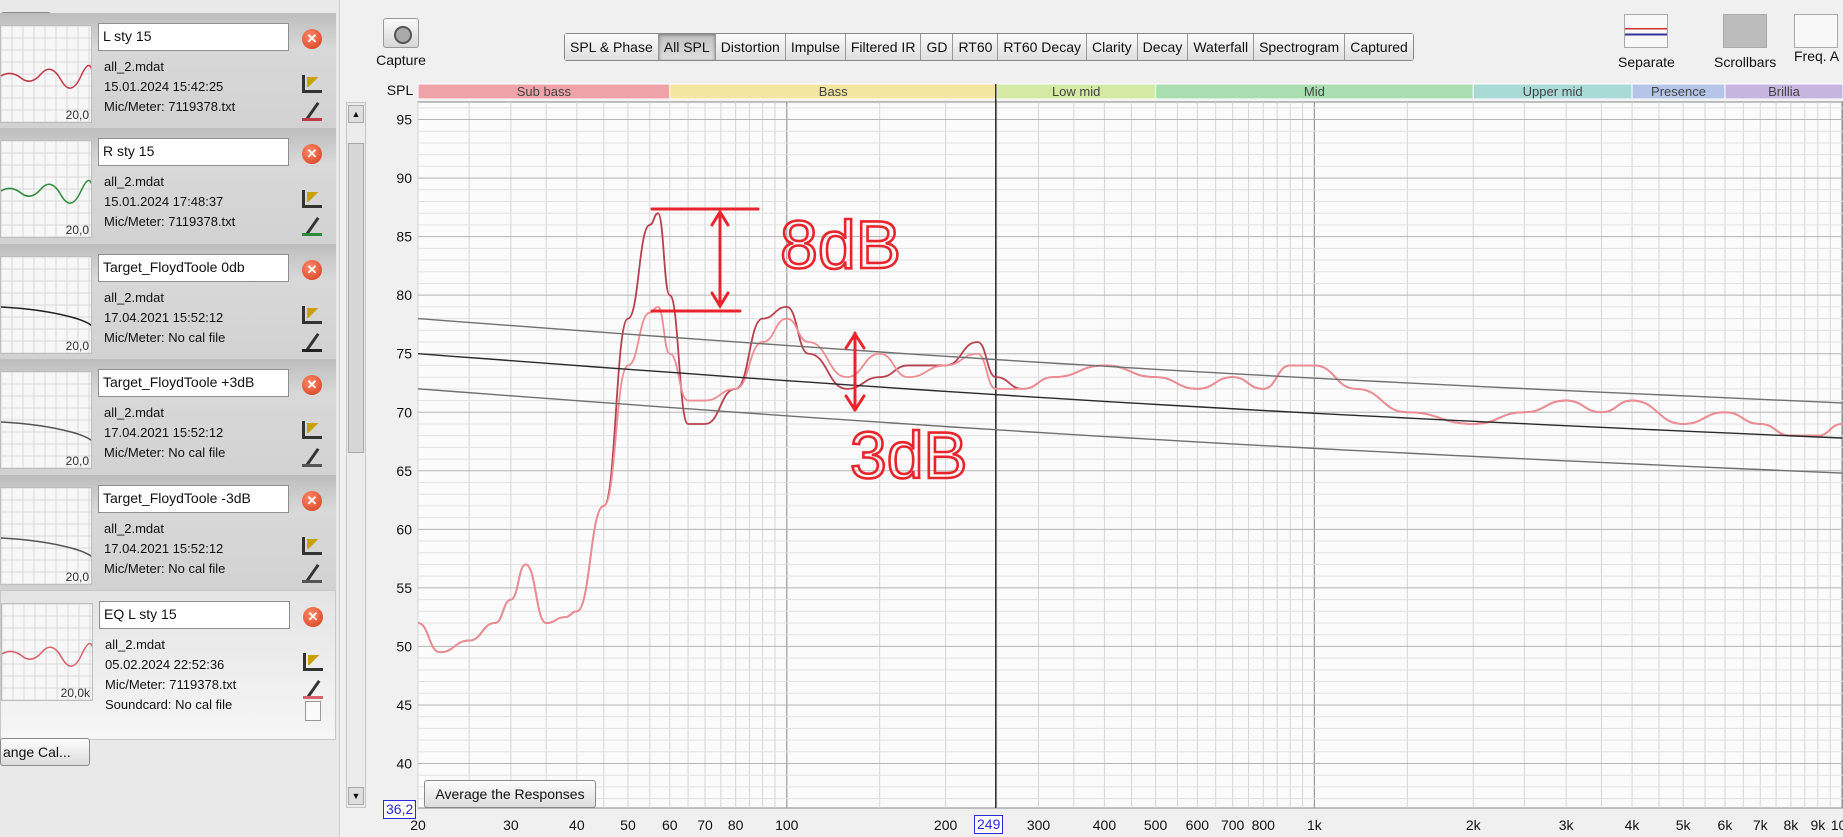 Image resolution: width=1843 pixels, height=837 pixels. I want to click on capture-button: Capture, so click(401, 43).